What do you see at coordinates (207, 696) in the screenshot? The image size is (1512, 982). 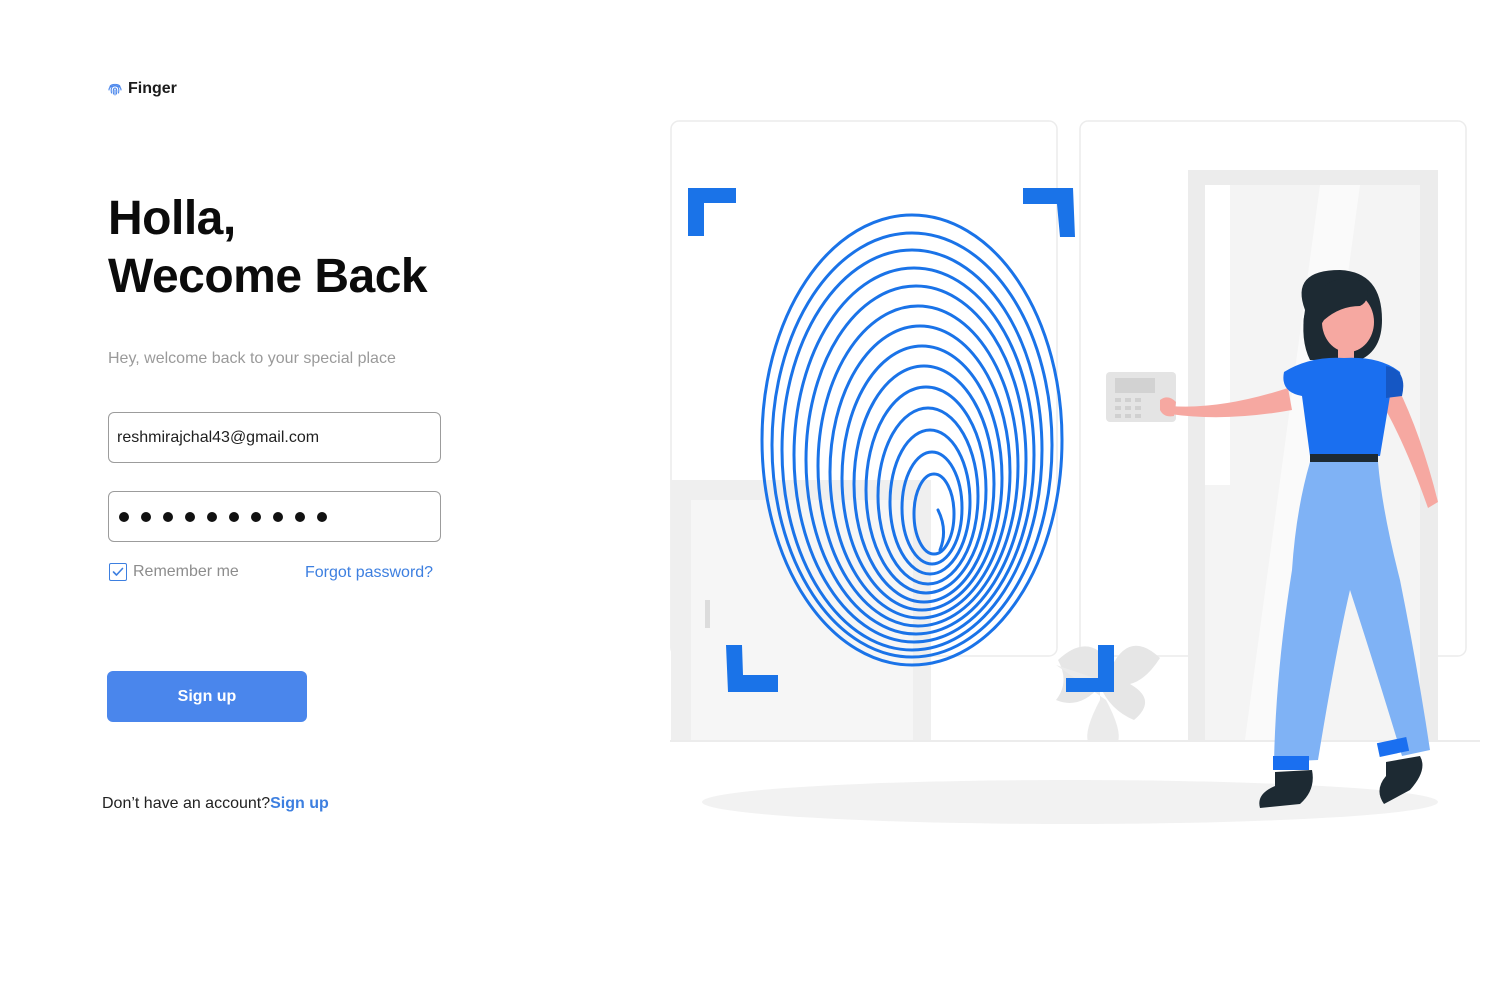 I see `sign-up-button: Sign up` at bounding box center [207, 696].